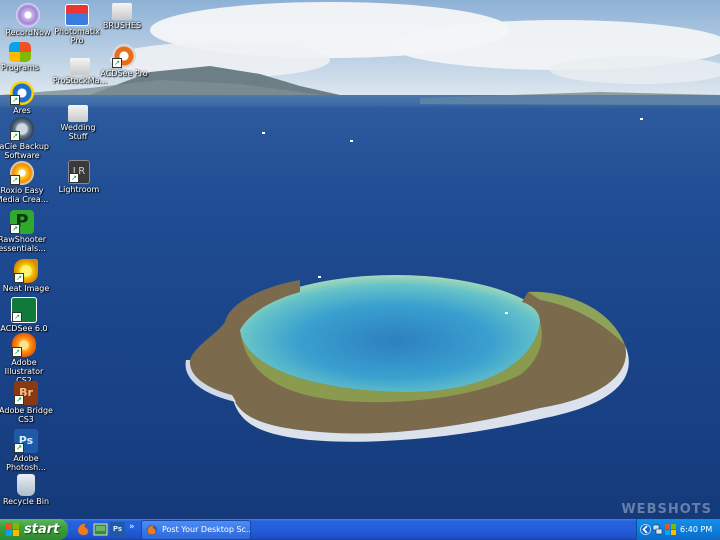  What do you see at coordinates (100, 529) in the screenshot?
I see `show-desktop-quicklaunch-icon` at bounding box center [100, 529].